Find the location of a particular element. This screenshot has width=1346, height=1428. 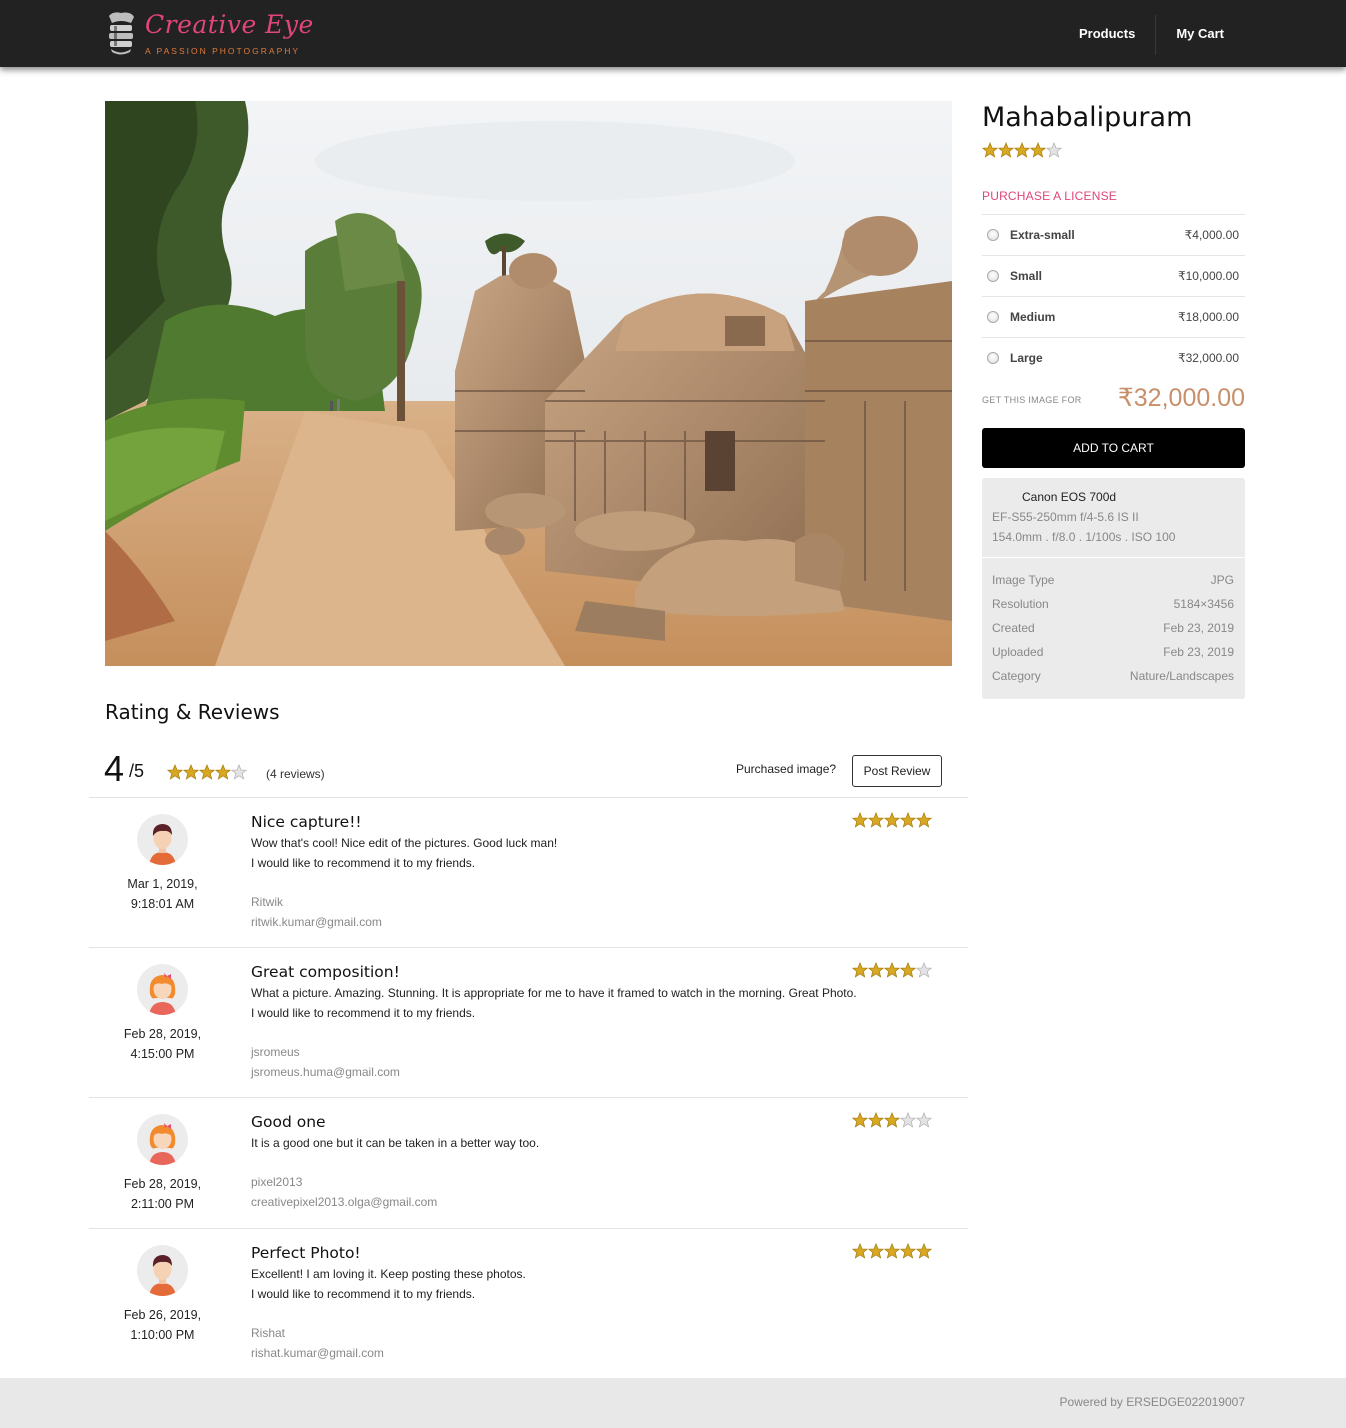

meta-key: Created is located at coordinates (1013, 628).